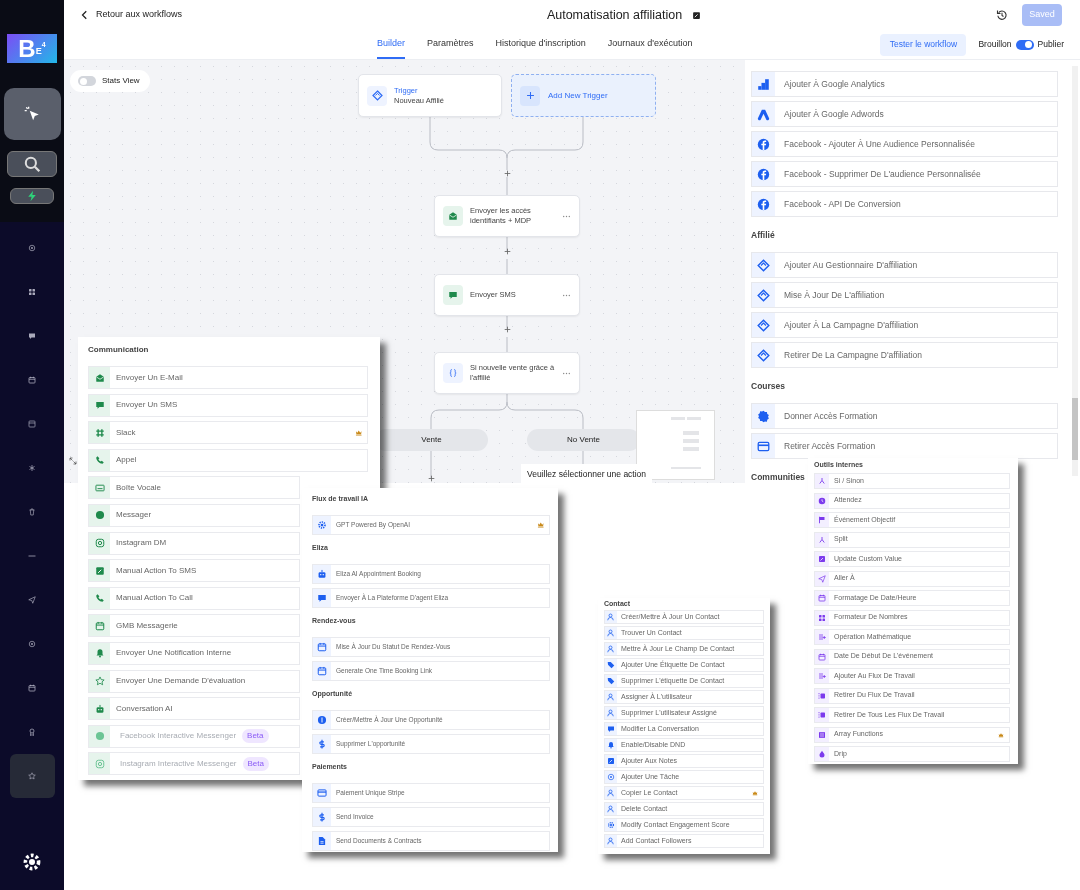  What do you see at coordinates (194, 571) in the screenshot?
I see `action-item: Manual Action To SMS` at bounding box center [194, 571].